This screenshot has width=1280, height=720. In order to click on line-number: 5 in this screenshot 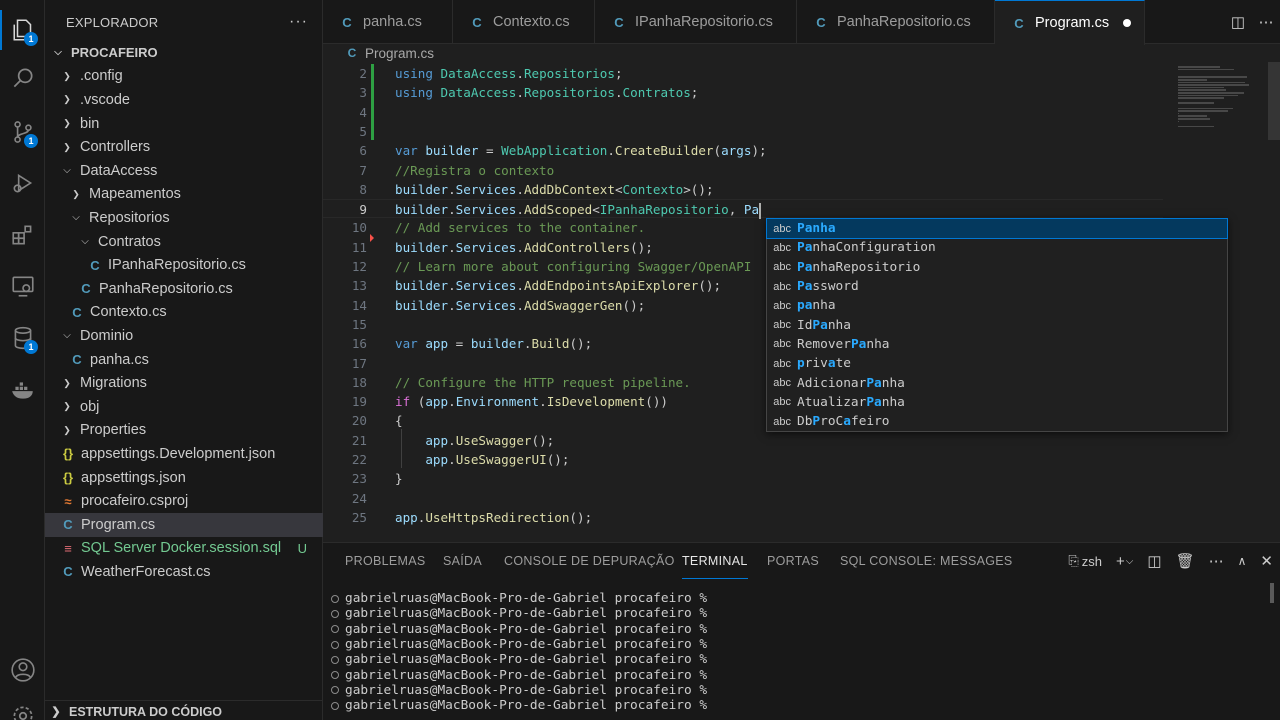, I will do `click(363, 131)`.